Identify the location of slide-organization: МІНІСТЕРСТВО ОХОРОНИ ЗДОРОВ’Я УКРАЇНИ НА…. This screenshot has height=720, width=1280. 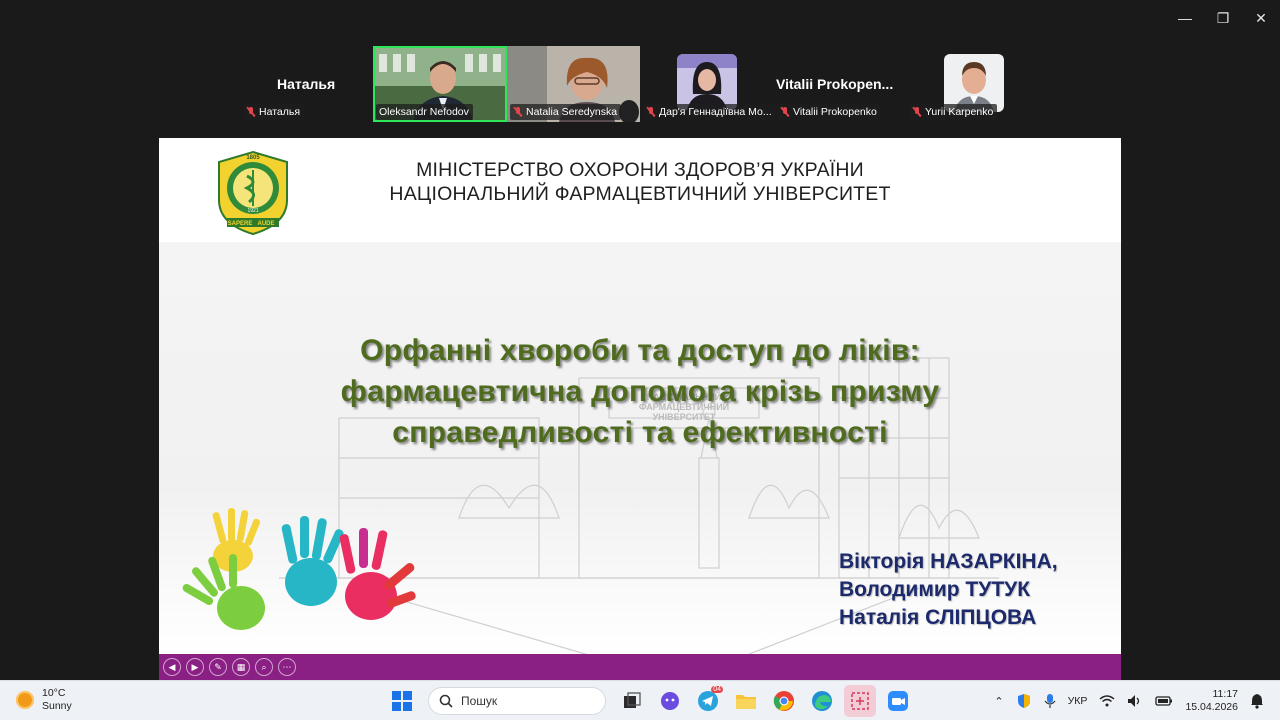
(640, 182).